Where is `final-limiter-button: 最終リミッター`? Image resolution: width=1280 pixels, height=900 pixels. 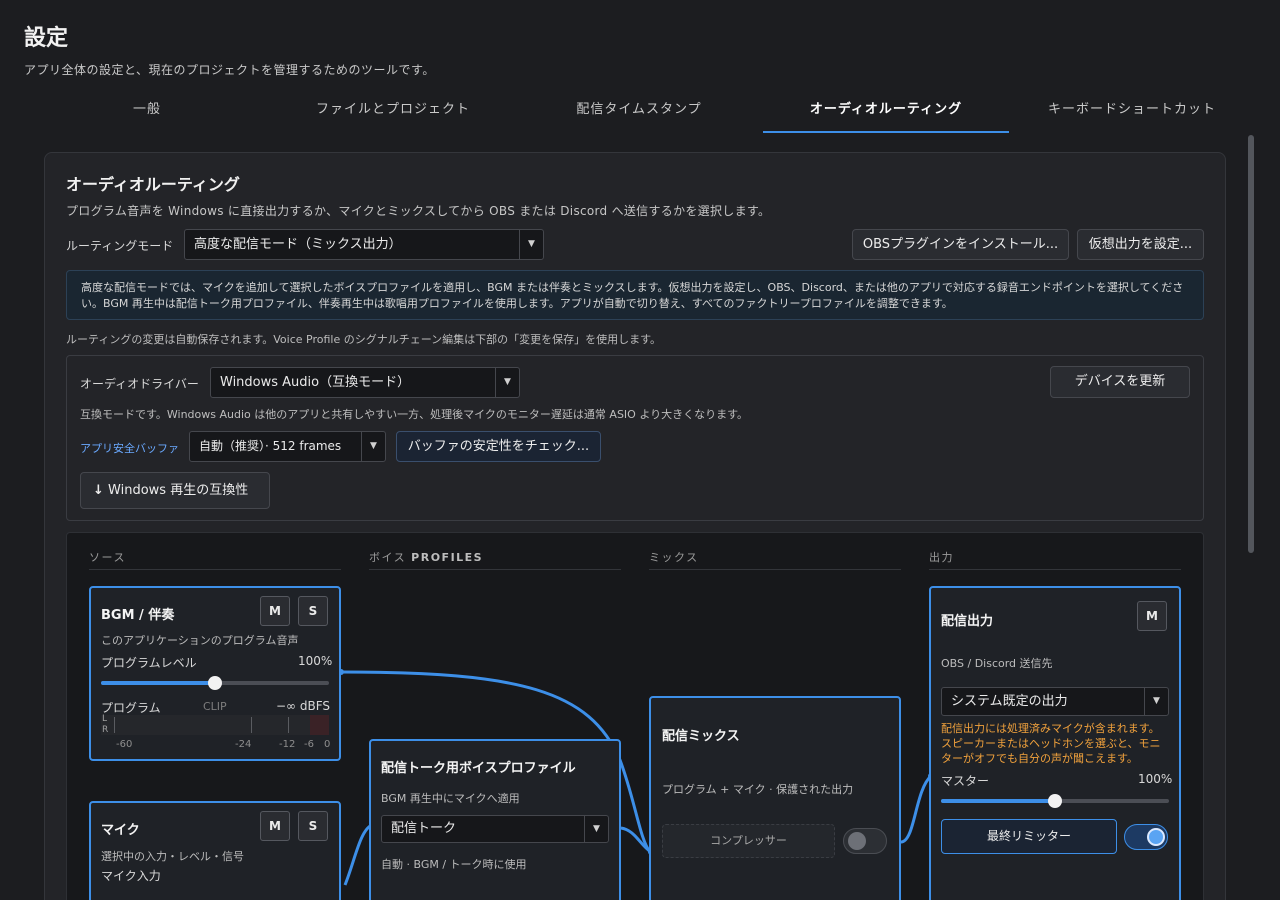 final-limiter-button: 最終リミッター is located at coordinates (1029, 836).